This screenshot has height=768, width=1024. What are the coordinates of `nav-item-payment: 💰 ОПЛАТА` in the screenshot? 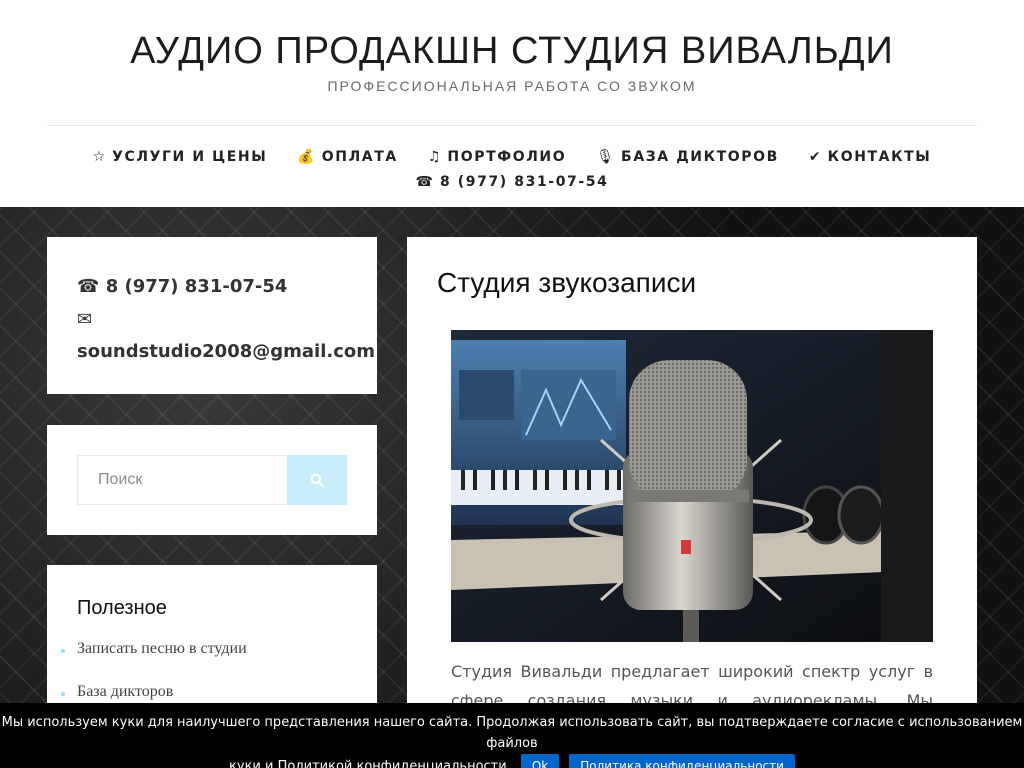 It's located at (347, 157).